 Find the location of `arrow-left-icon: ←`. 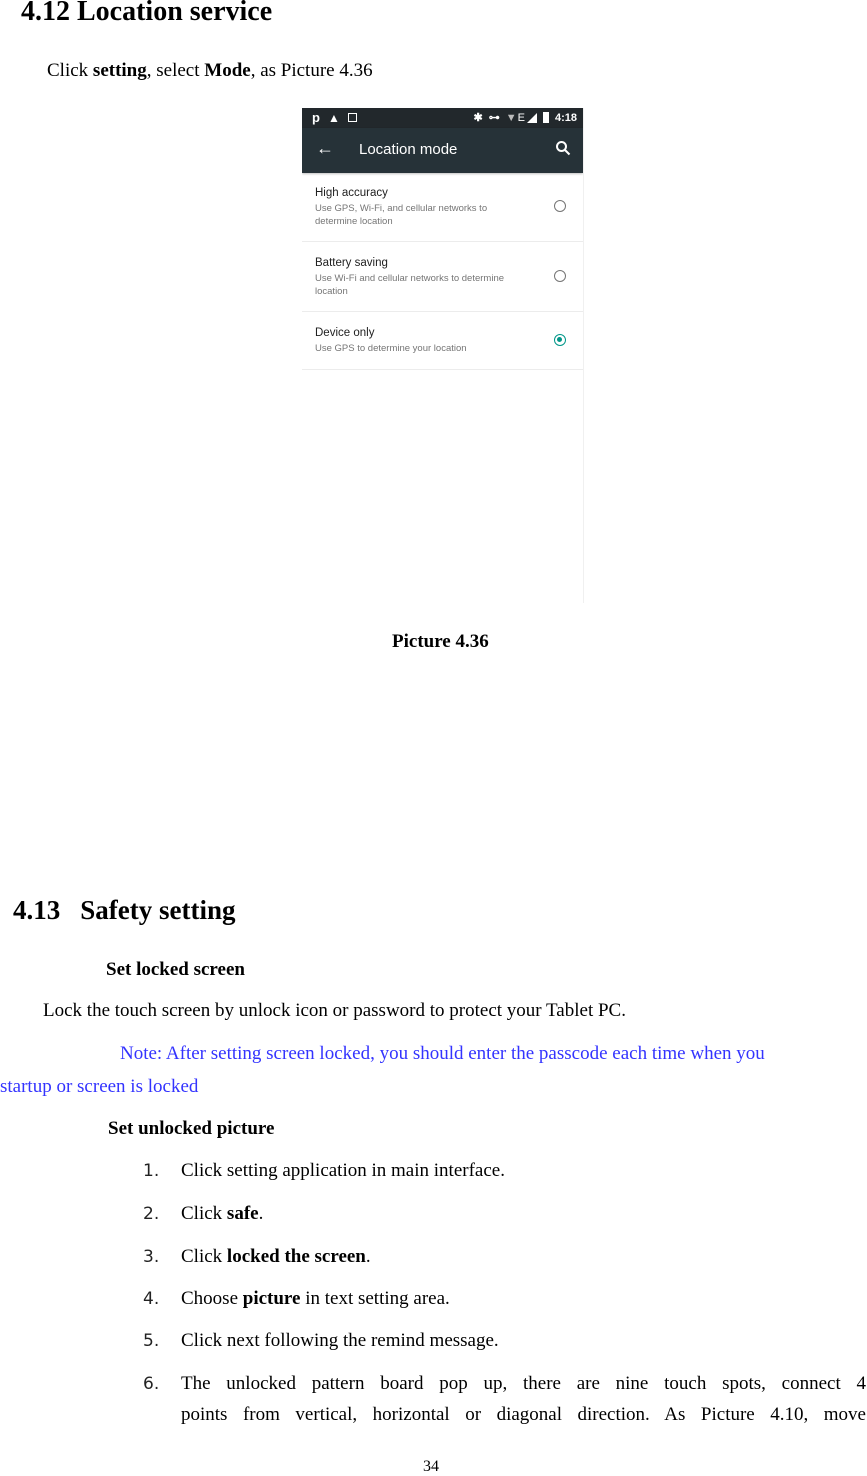

arrow-left-icon: ← is located at coordinates (325, 148).